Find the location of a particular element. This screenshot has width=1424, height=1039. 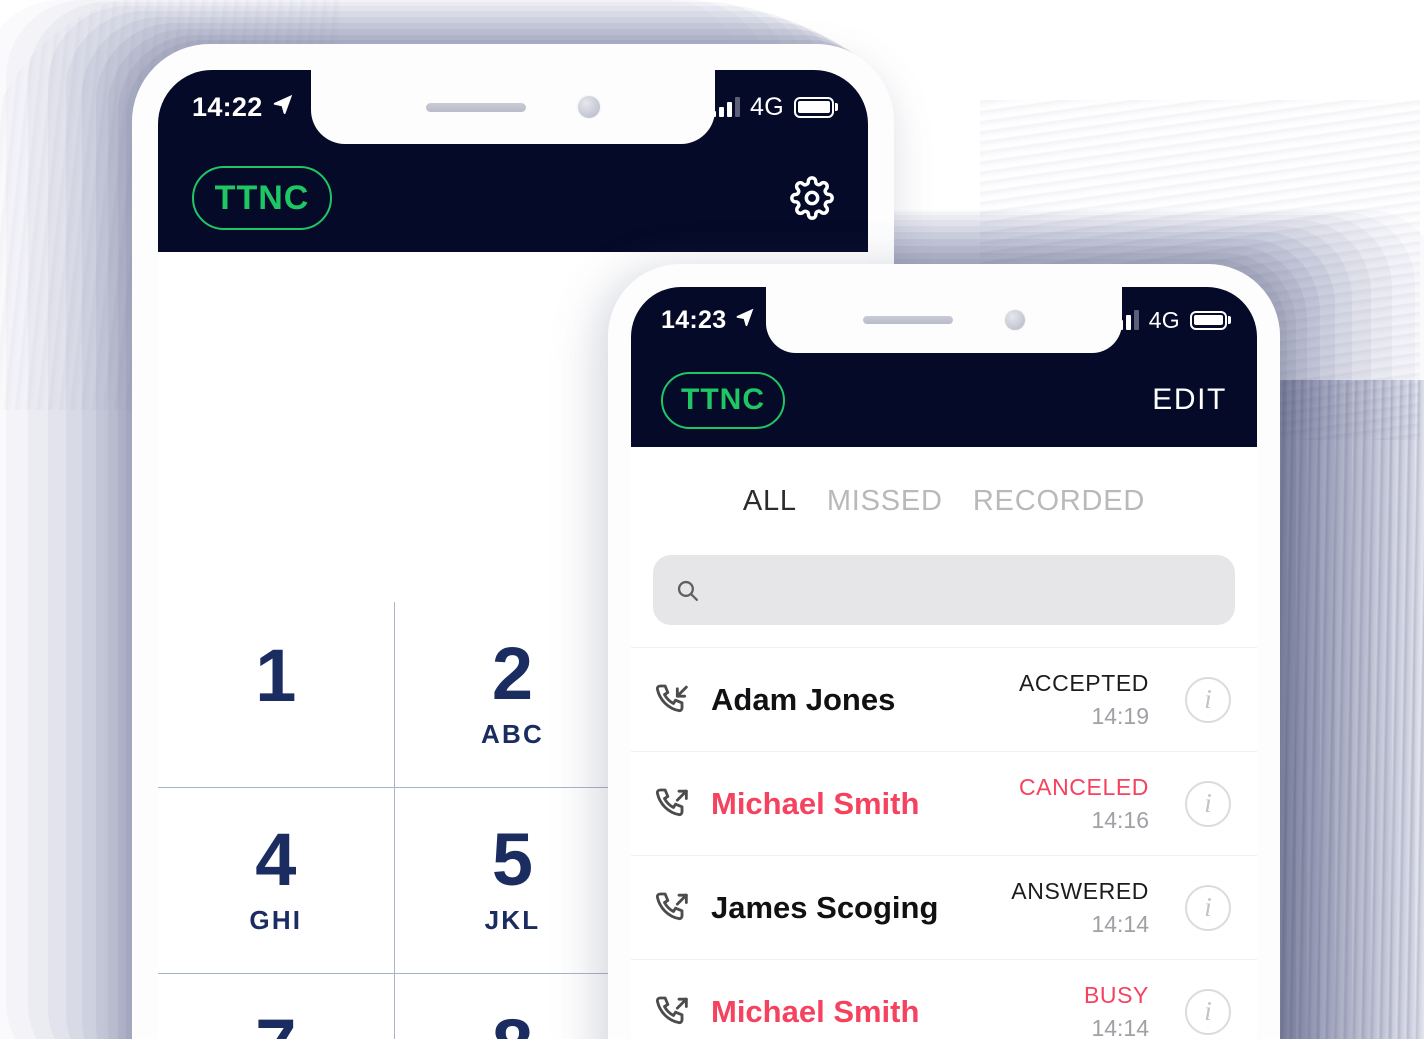

dial-key-letters: JKL is located at coordinates (512, 920).